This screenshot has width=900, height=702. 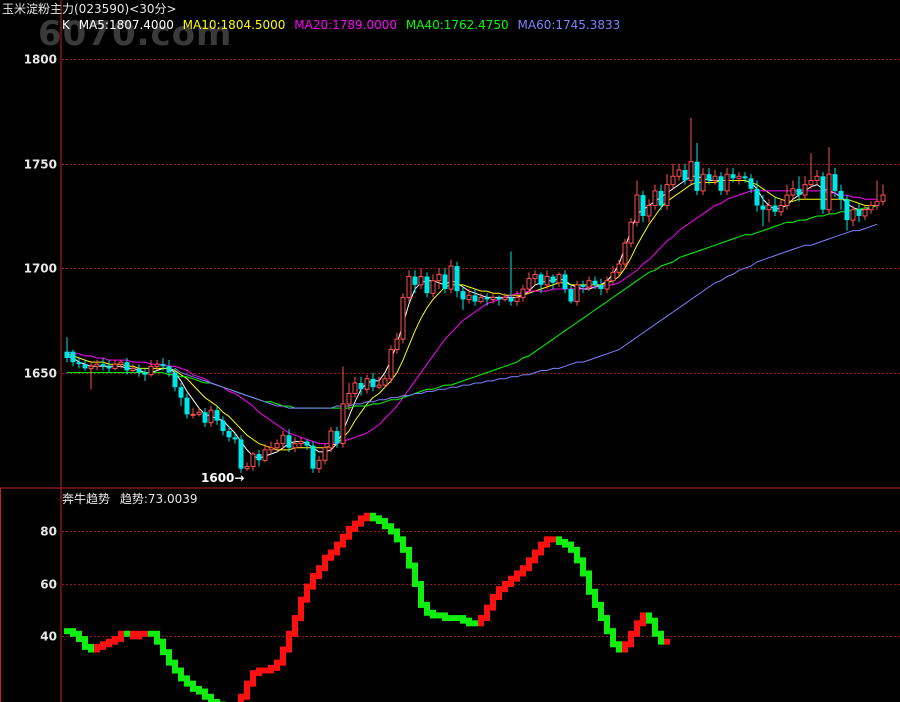 What do you see at coordinates (158, 499) in the screenshot?
I see `indicator-value: 趋势:73.0039` at bounding box center [158, 499].